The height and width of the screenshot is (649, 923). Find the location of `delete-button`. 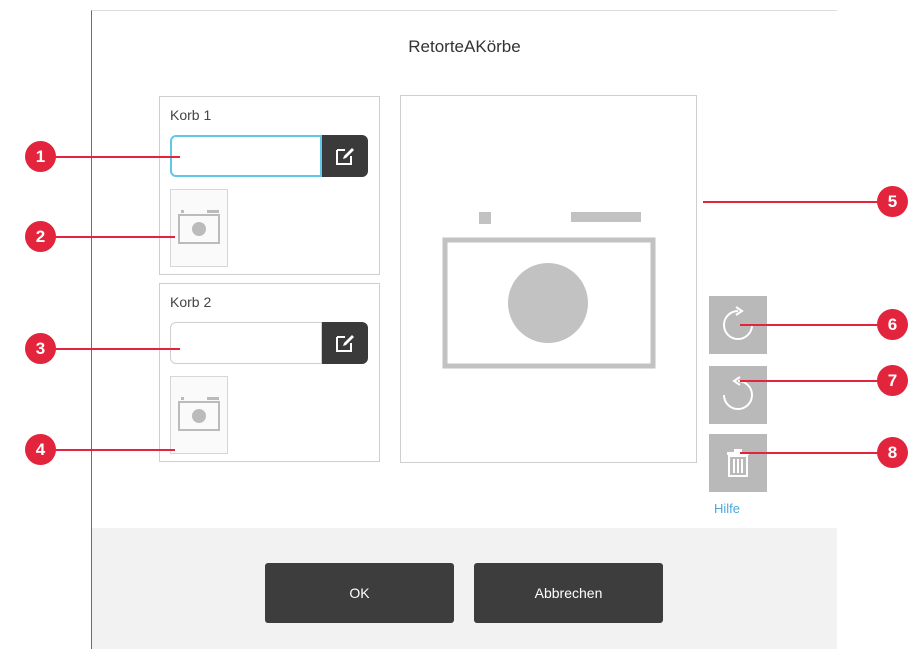

delete-button is located at coordinates (738, 463).